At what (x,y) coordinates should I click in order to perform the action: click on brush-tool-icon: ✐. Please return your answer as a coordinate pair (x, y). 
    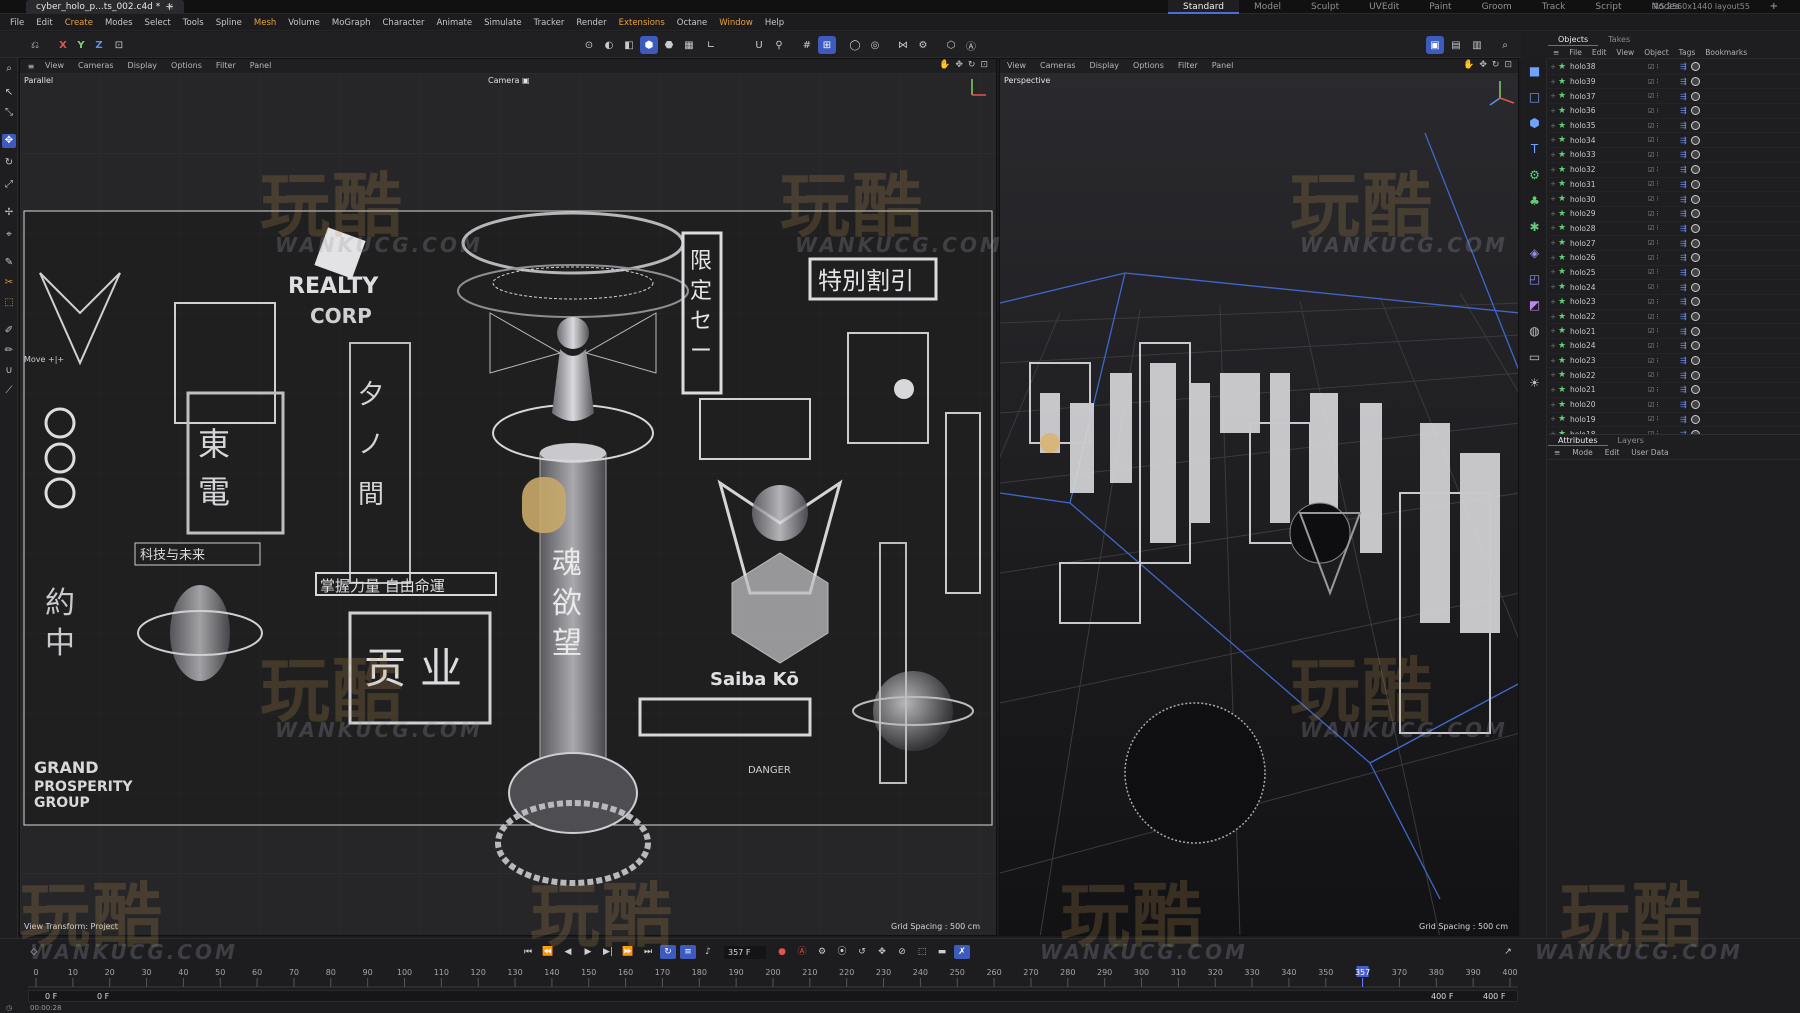
    Looking at the image, I should click on (9, 331).